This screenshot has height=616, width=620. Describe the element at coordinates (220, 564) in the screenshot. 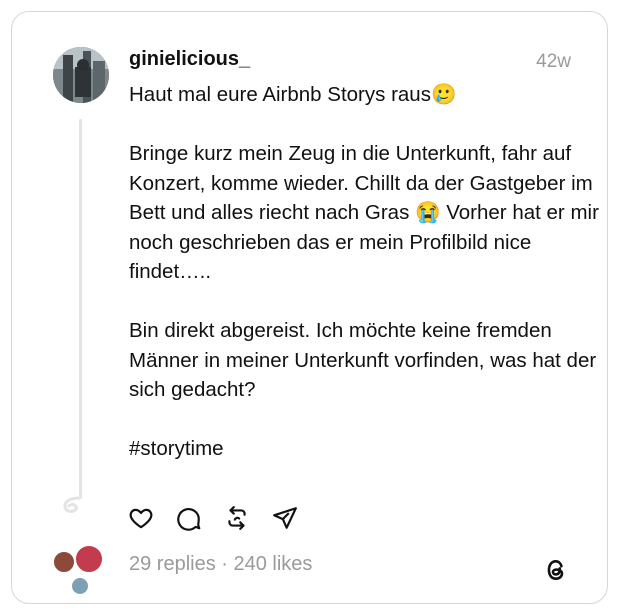

I see `reply-like-stats: 29 replies · 240 likes` at that location.